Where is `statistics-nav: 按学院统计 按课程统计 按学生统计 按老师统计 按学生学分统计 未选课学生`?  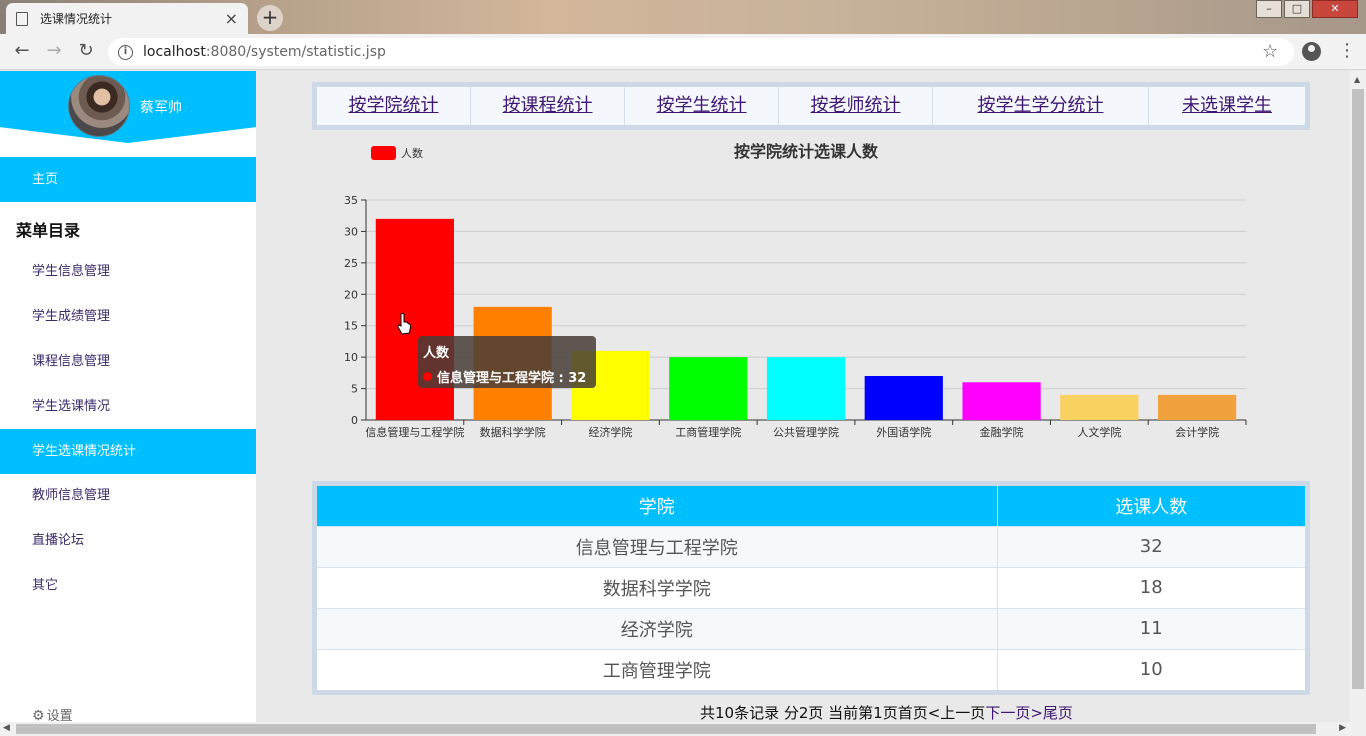
statistics-nav: 按学院统计 按课程统计 按学生统计 按老师统计 按学生学分统计 未选课学生 is located at coordinates (811, 106).